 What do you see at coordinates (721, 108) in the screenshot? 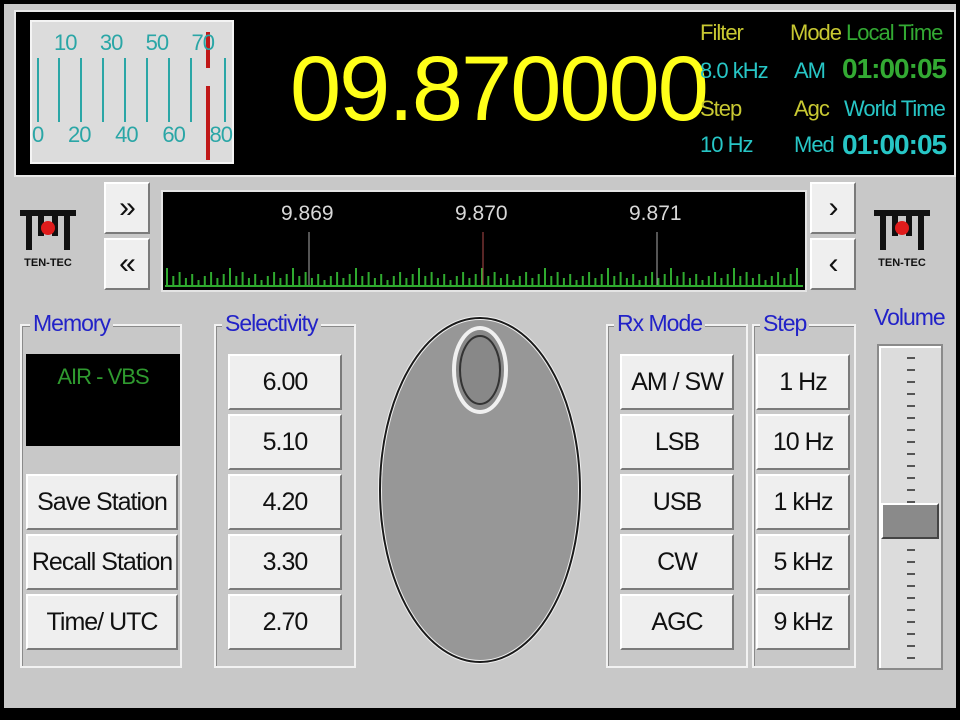
I see `step-label: Step` at bounding box center [721, 108].